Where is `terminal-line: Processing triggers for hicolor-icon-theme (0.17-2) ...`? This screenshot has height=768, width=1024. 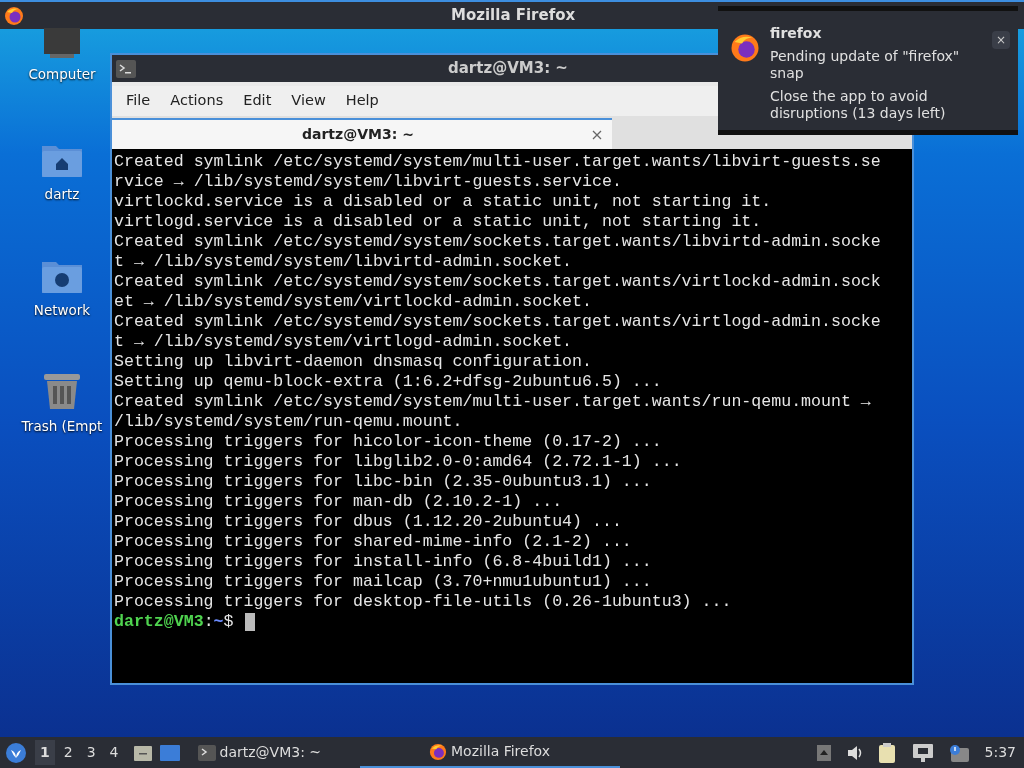
terminal-line: Processing triggers for hicolor-icon-theme (0.17-2) ... is located at coordinates (388, 442).